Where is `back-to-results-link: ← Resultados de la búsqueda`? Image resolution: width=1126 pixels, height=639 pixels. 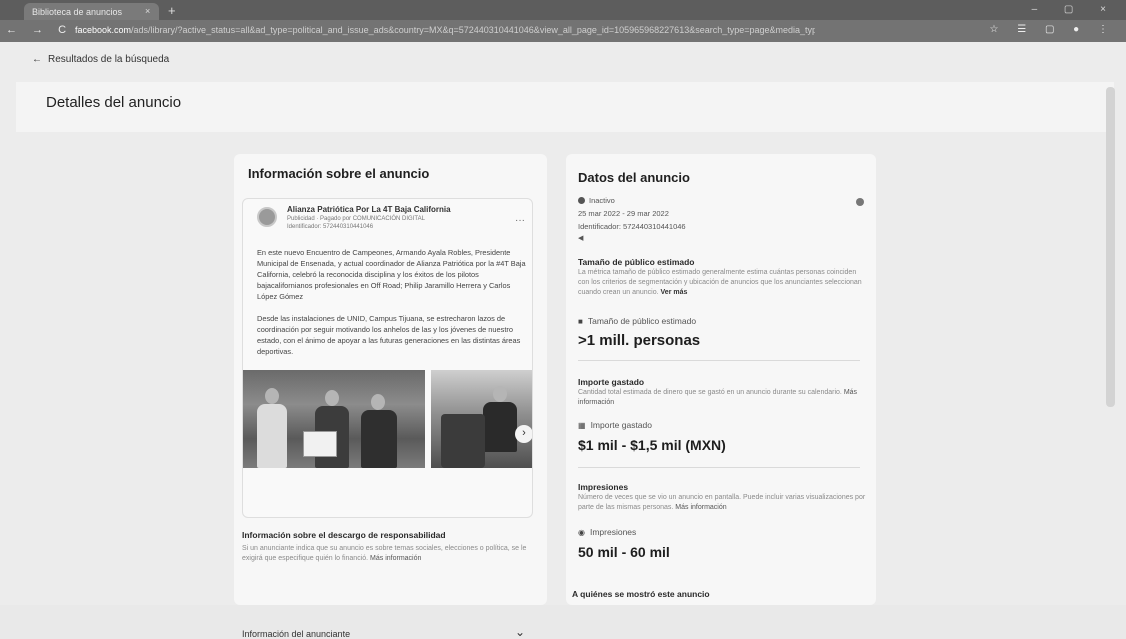 back-to-results-link: ← Resultados de la búsqueda is located at coordinates (100, 59).